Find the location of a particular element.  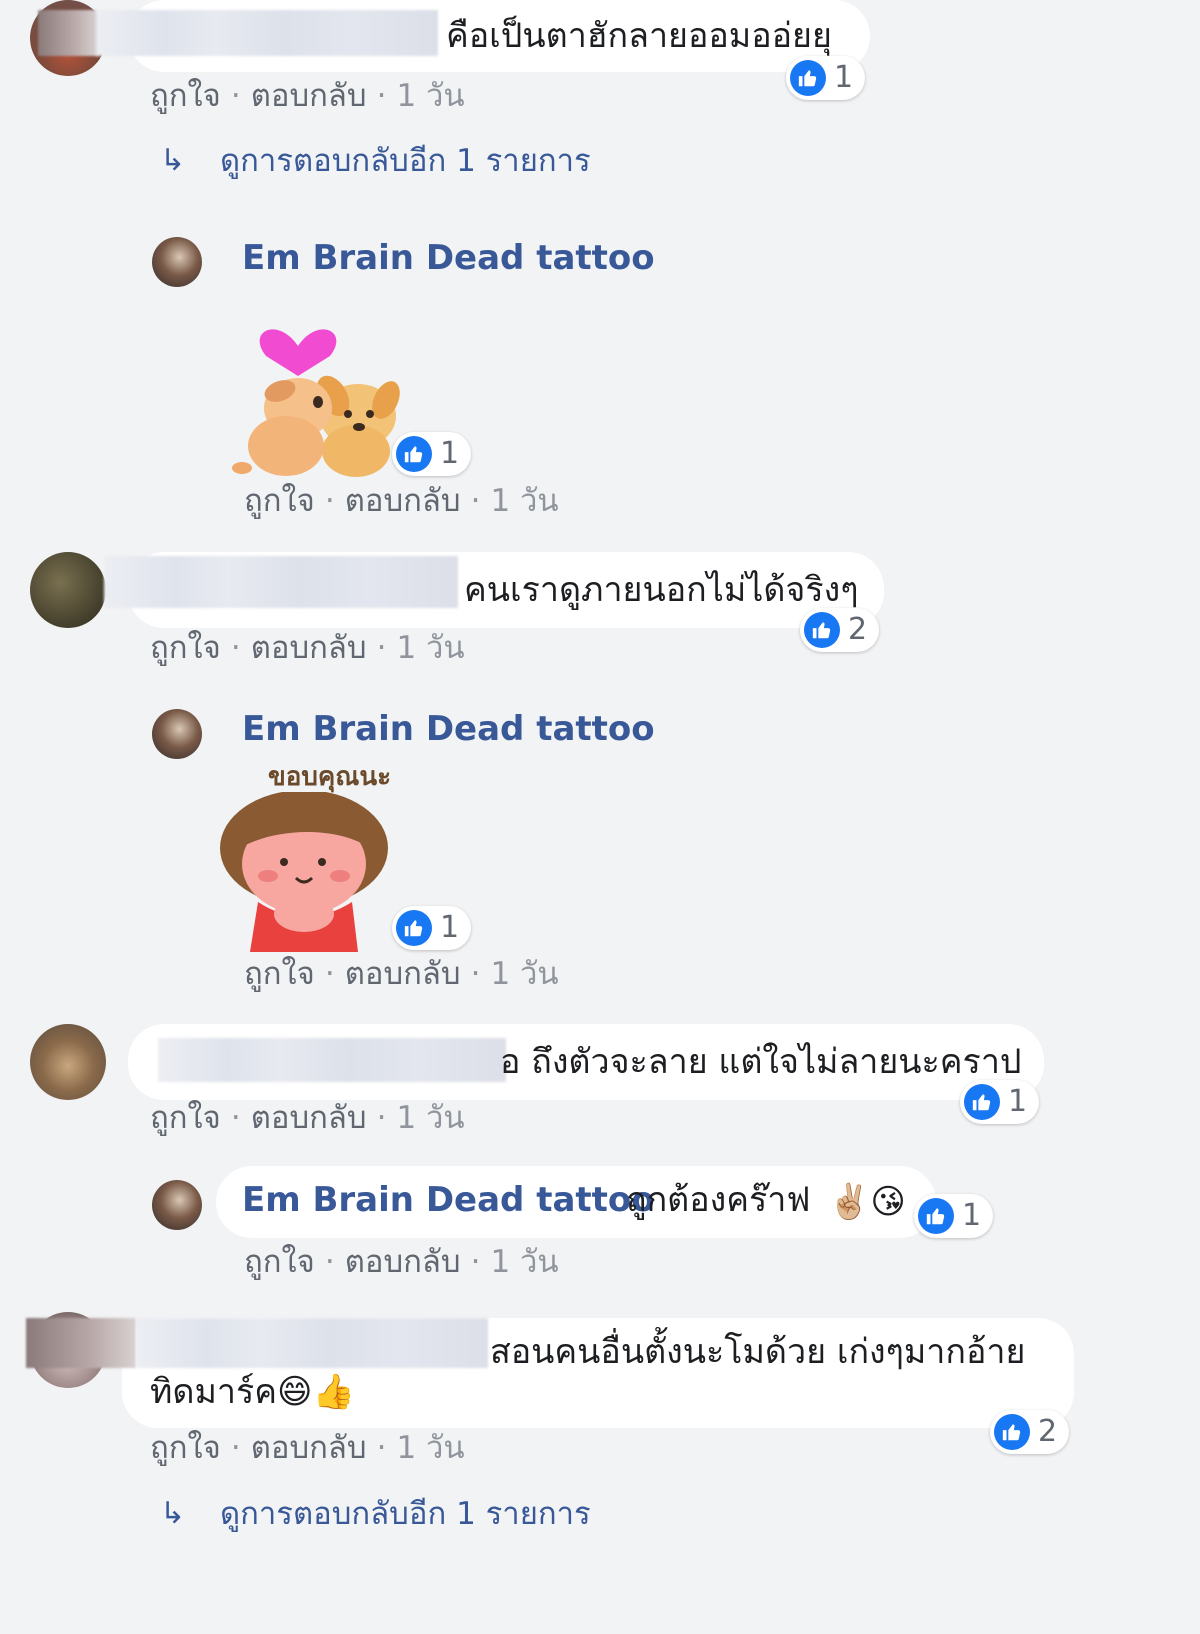

comment-text: คนเราดูภายนอกไม่ได้จริงๆ is located at coordinates (661, 590).